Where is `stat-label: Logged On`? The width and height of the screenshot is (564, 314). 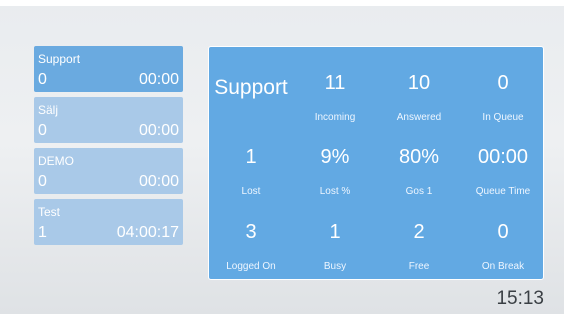 stat-label: Logged On is located at coordinates (251, 266).